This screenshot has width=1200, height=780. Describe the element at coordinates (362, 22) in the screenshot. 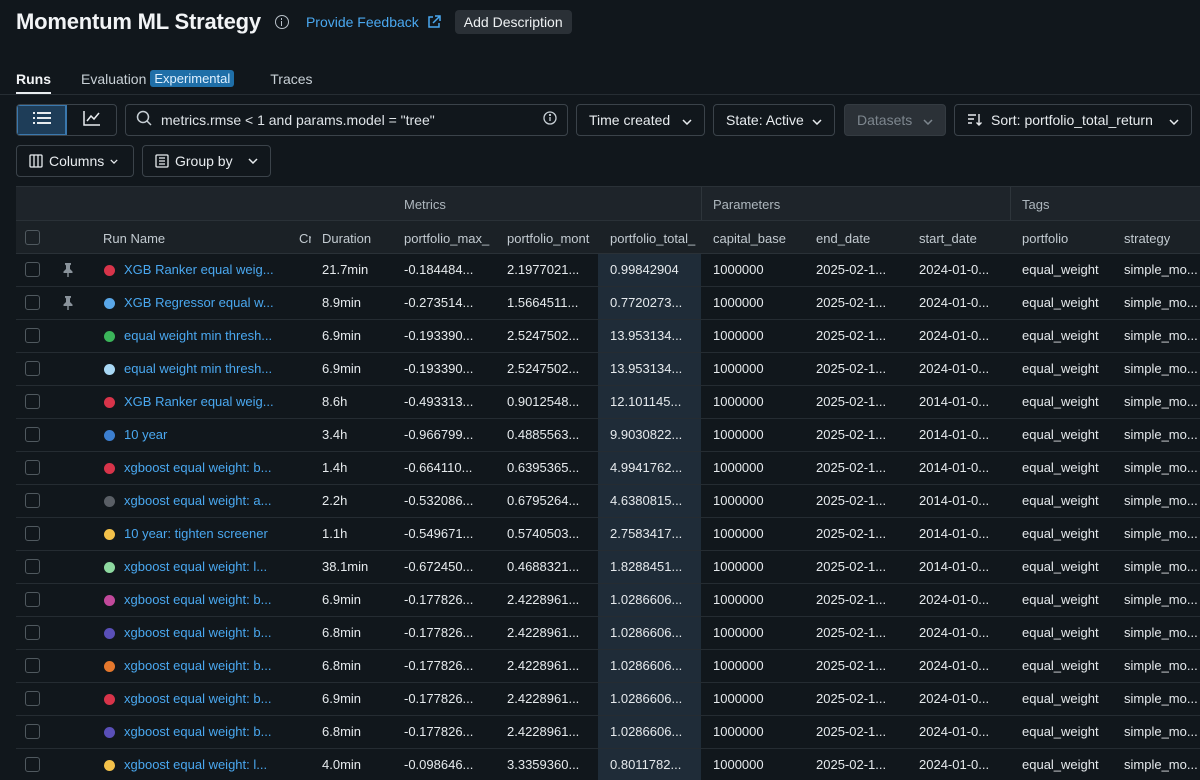

I see `provide-feedback-link: Provide Feedback` at that location.